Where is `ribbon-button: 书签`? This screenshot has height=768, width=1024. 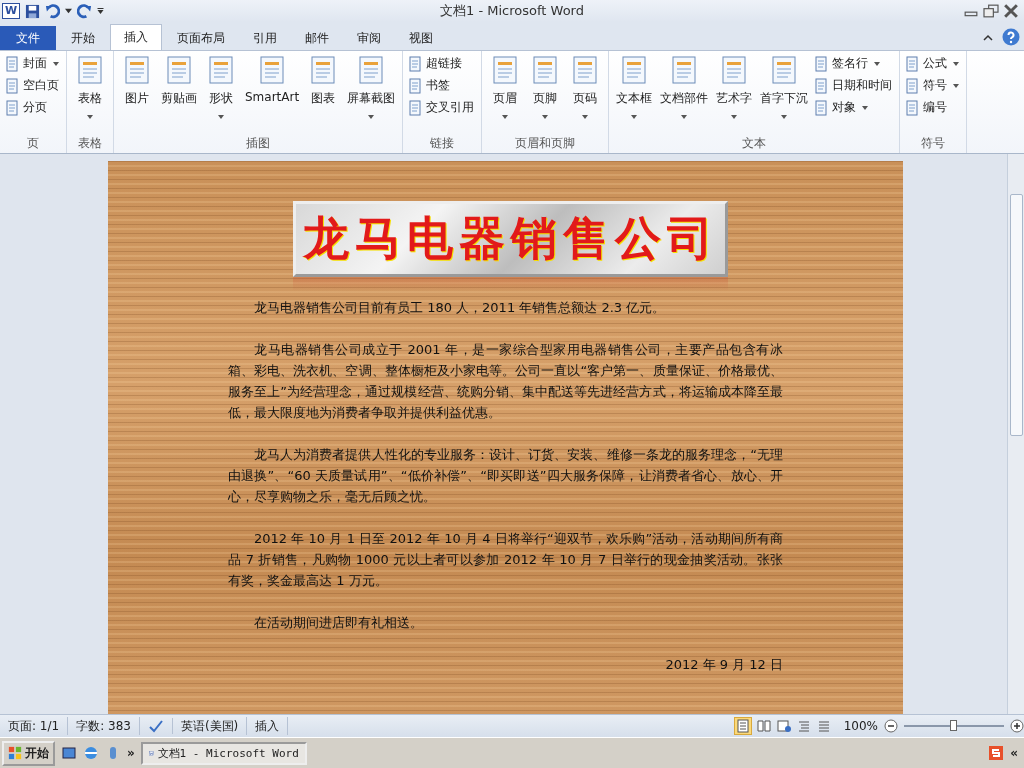 ribbon-button: 书签 is located at coordinates (442, 85).